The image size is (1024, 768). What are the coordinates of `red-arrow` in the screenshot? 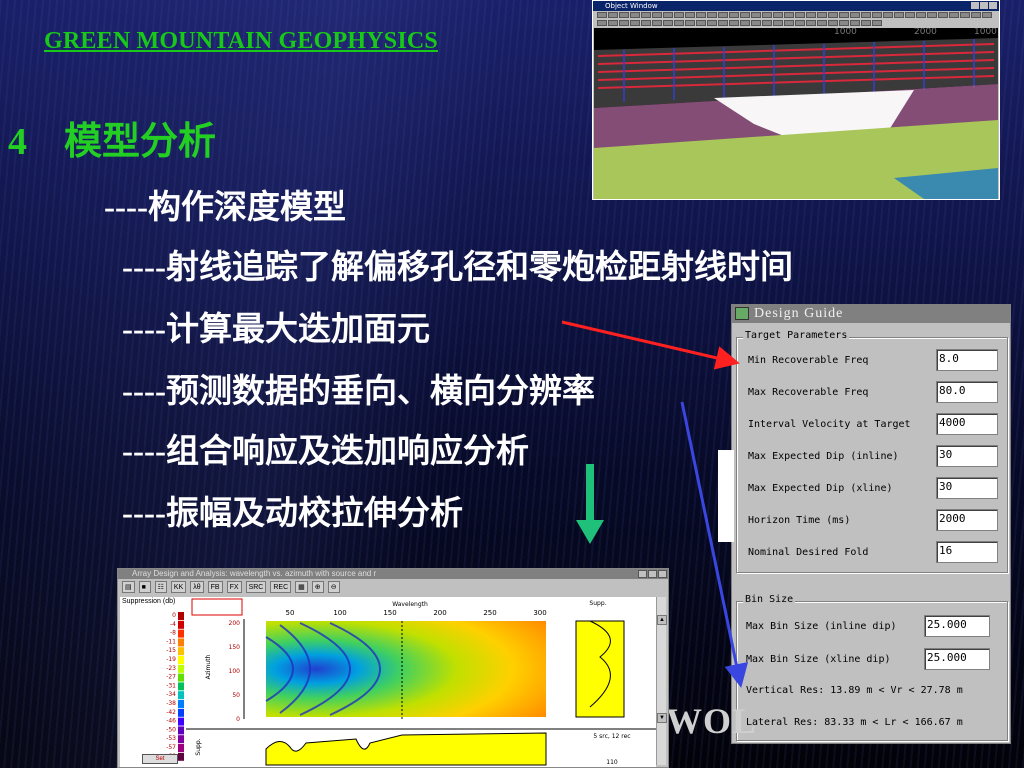 It's located at (650, 345).